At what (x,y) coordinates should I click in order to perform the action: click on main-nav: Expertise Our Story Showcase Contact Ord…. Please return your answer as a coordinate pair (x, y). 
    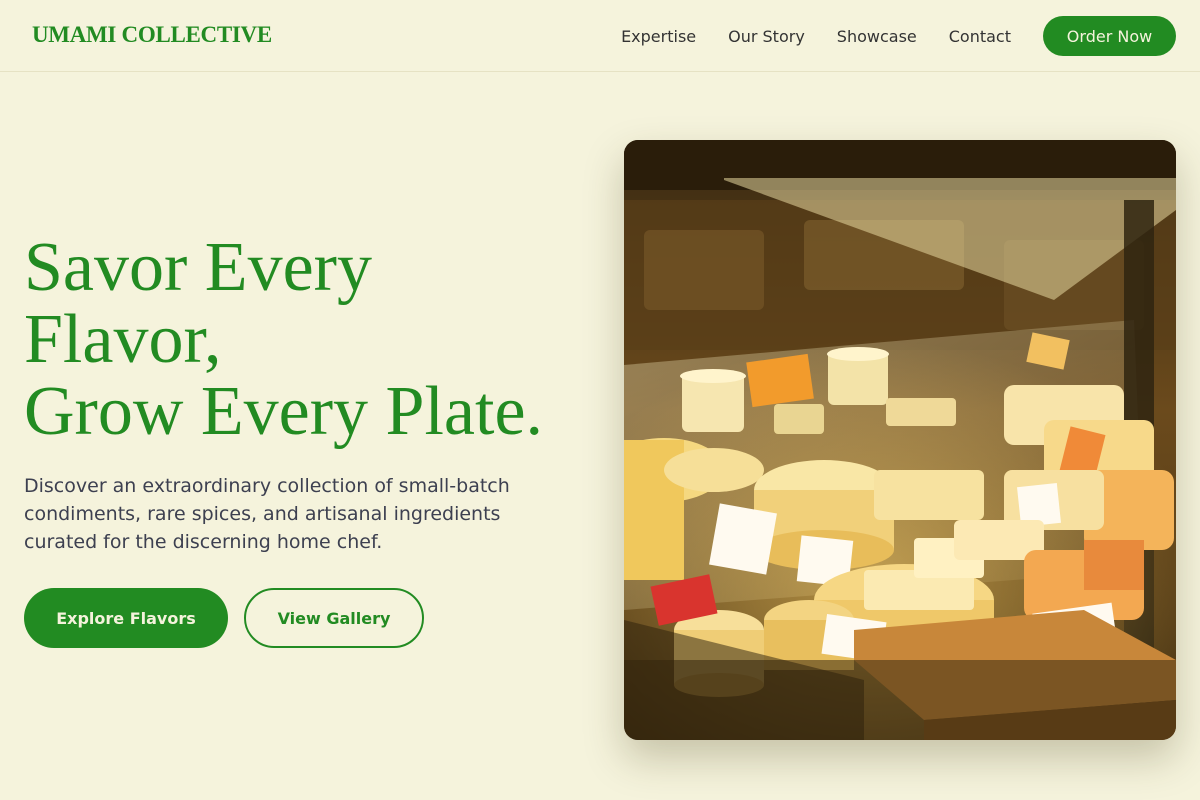
    Looking at the image, I should click on (898, 36).